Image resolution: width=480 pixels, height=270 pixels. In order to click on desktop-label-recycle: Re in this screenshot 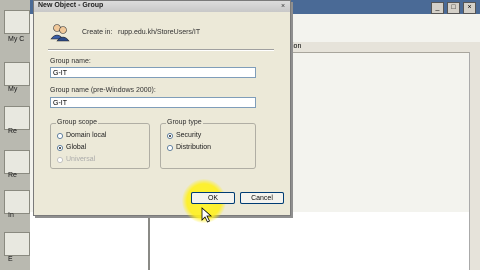, I will do `click(12, 131)`.